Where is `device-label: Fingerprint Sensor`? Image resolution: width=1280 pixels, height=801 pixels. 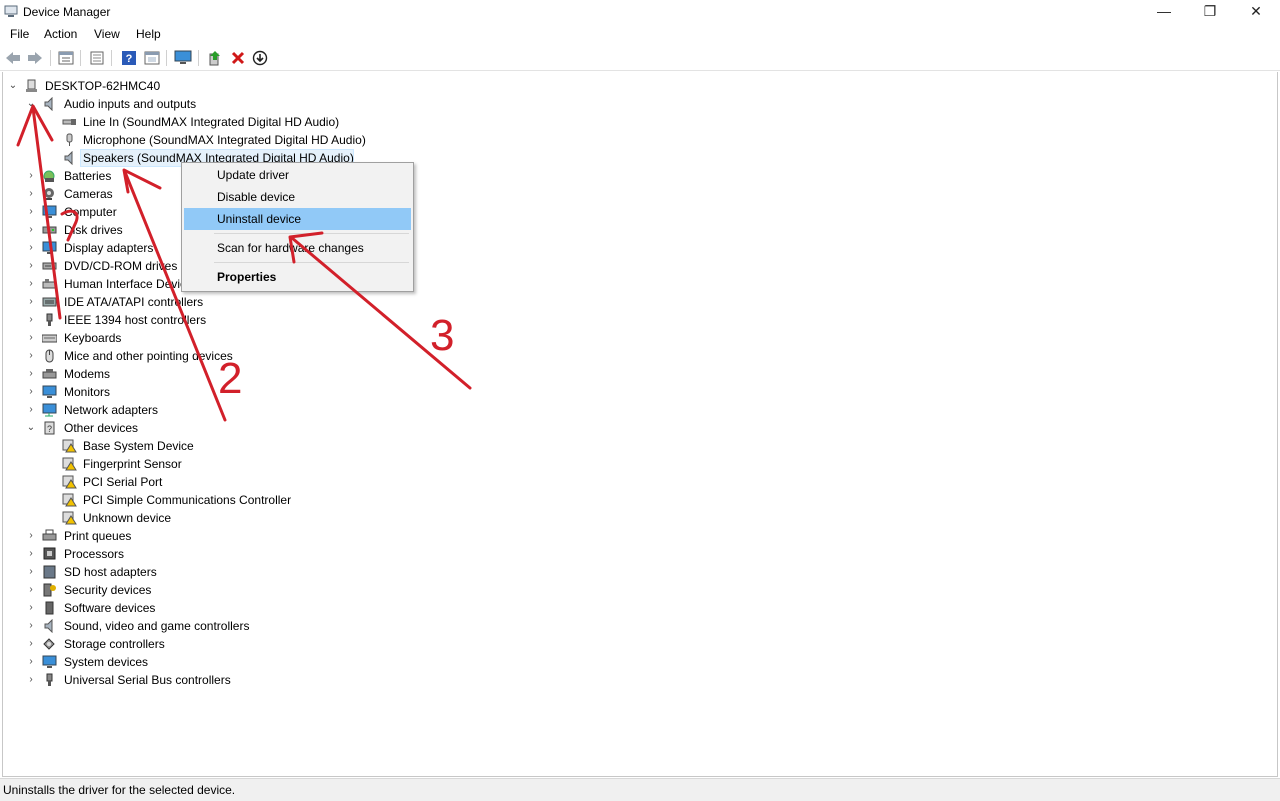 device-label: Fingerprint Sensor is located at coordinates (132, 464).